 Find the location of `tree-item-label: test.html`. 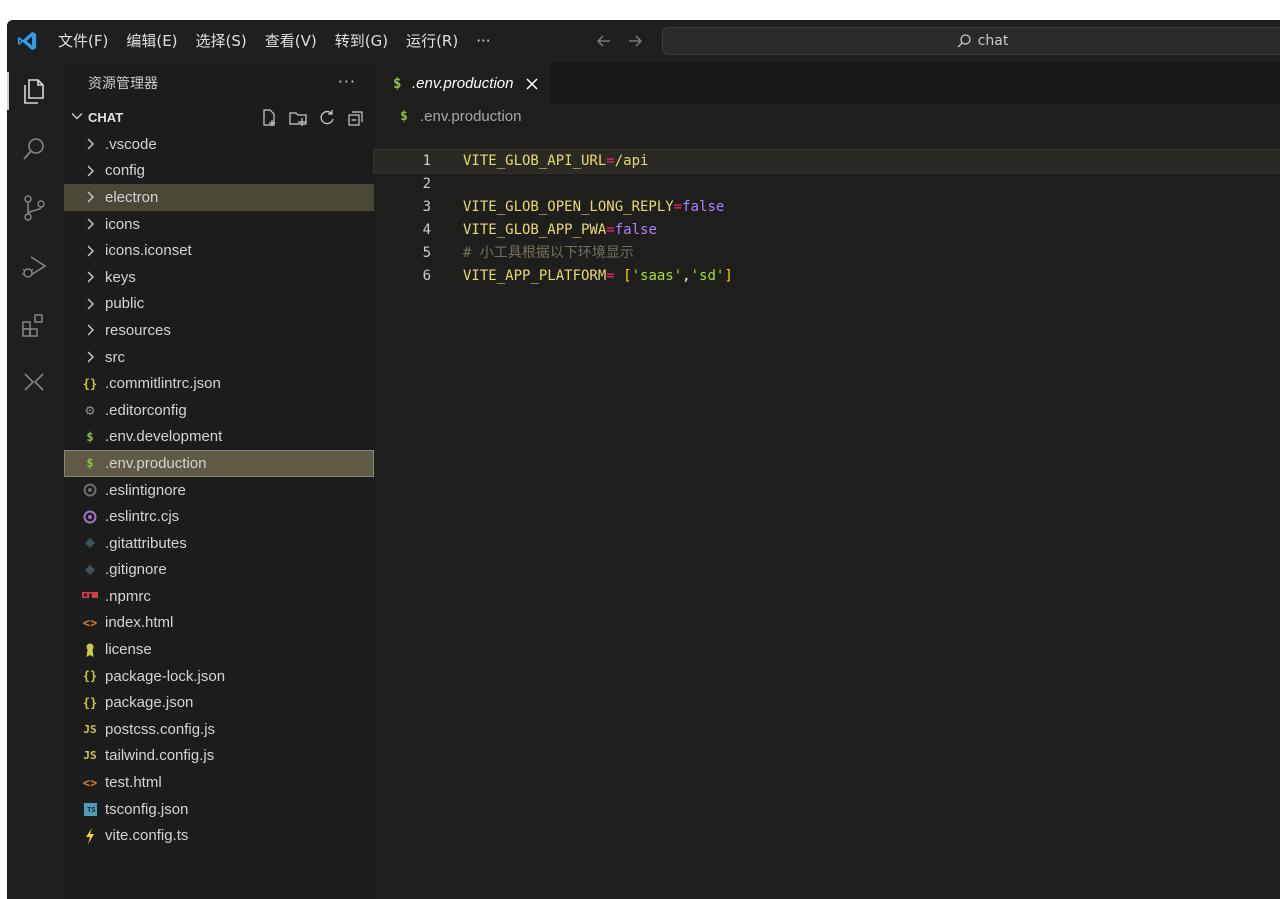

tree-item-label: test.html is located at coordinates (133, 783).